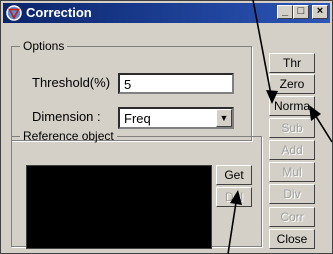  I want to click on close-button: Close, so click(292, 239).